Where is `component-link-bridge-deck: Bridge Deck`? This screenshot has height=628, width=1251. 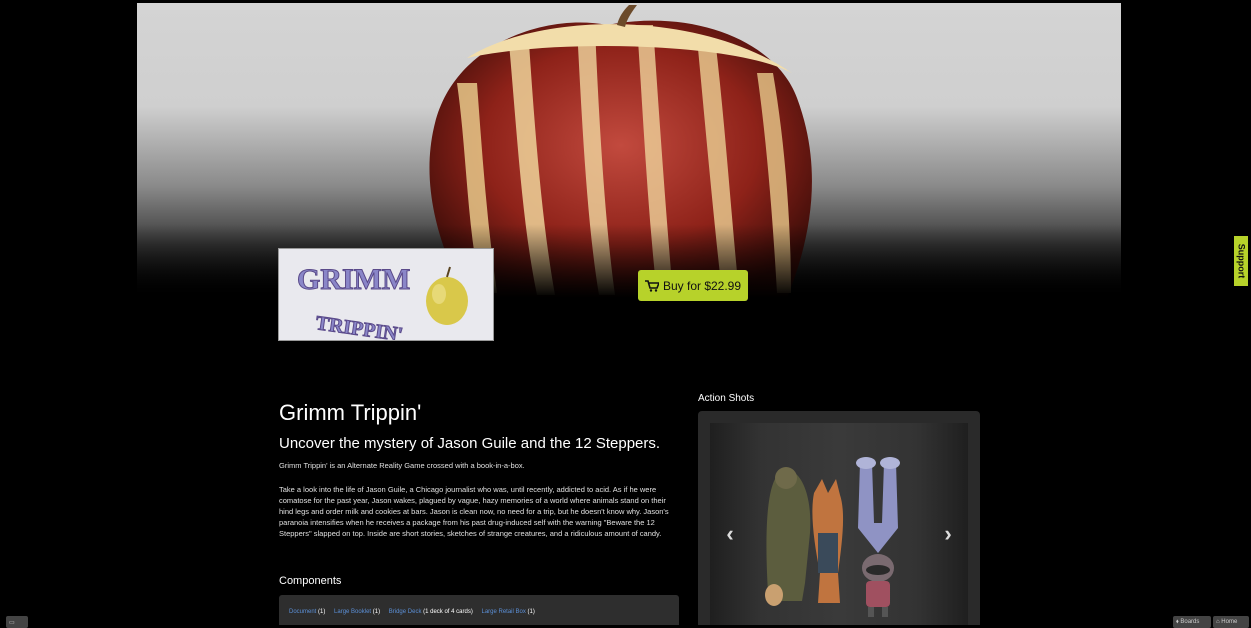 component-link-bridge-deck: Bridge Deck is located at coordinates (405, 612).